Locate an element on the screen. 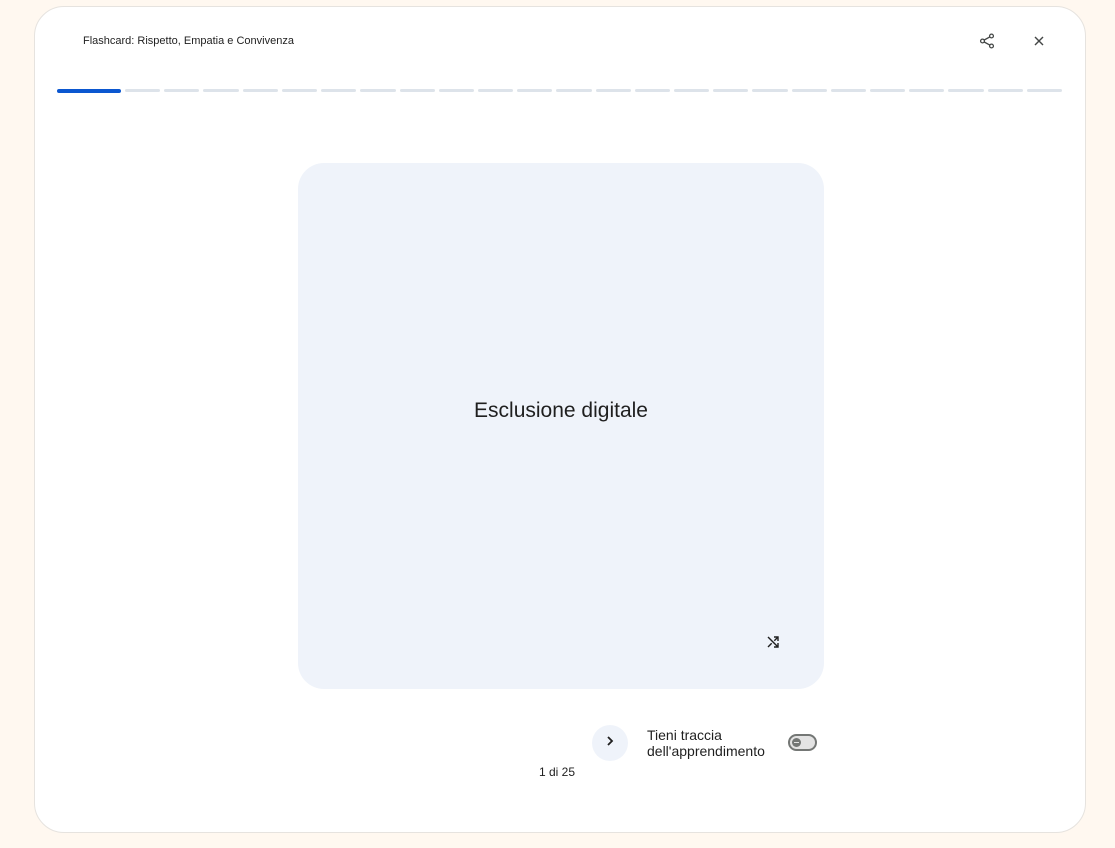 The image size is (1115, 848). track-learning-label-line1: Tieni traccia is located at coordinates (684, 735).